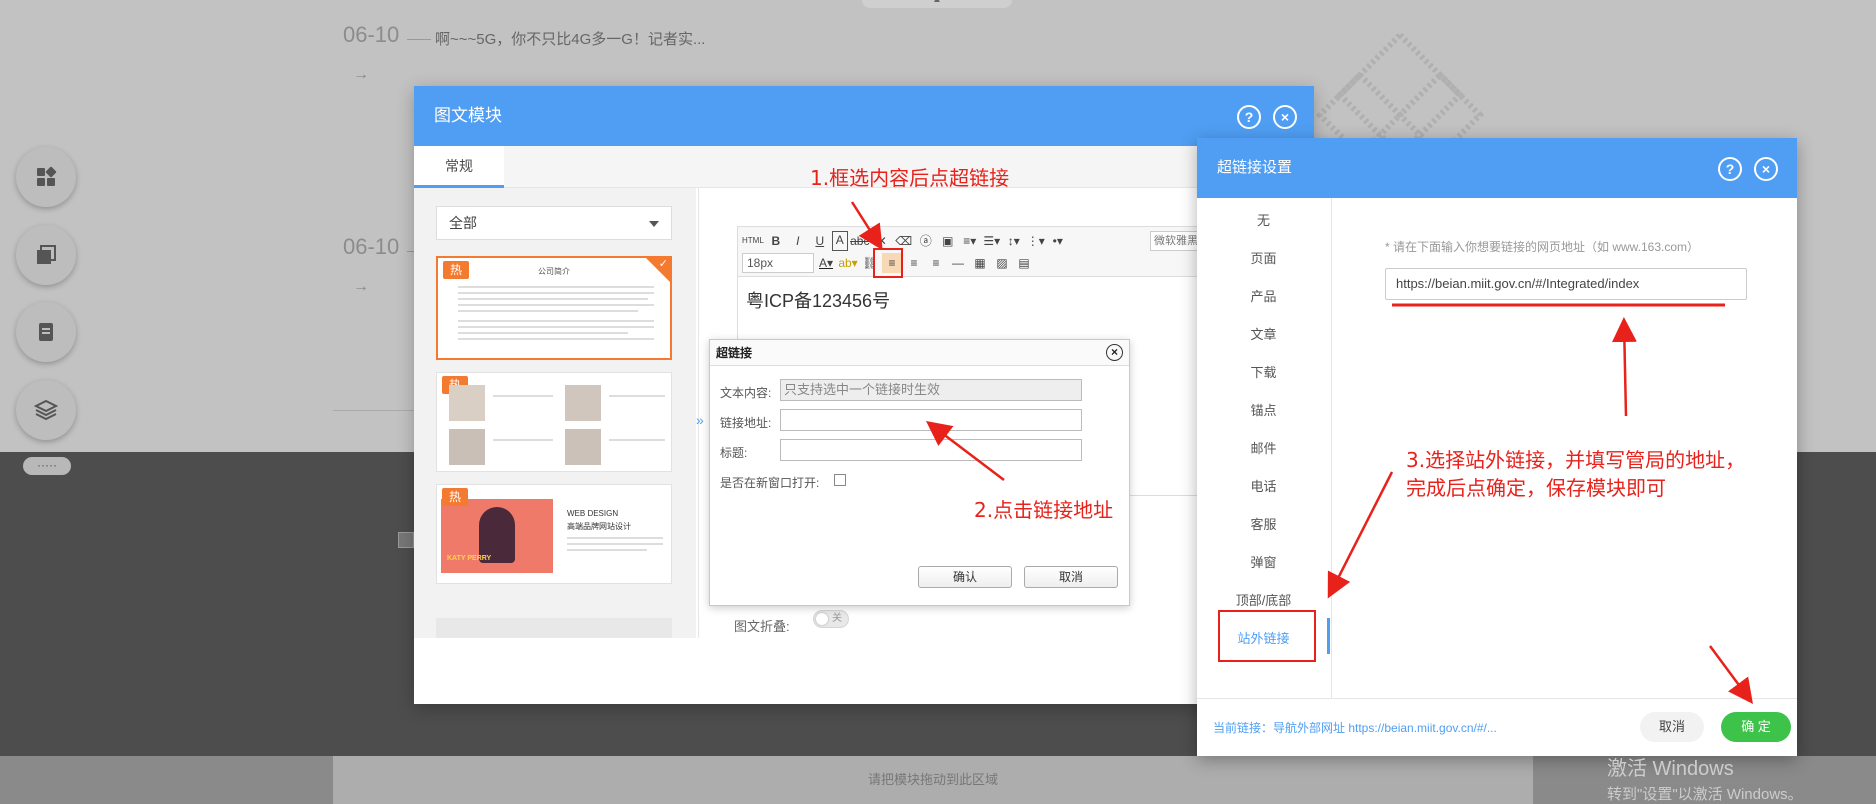 Image resolution: width=1876 pixels, height=804 pixels. Describe the element at coordinates (831, 619) in the screenshot. I see `fold-toggle: 关` at that location.